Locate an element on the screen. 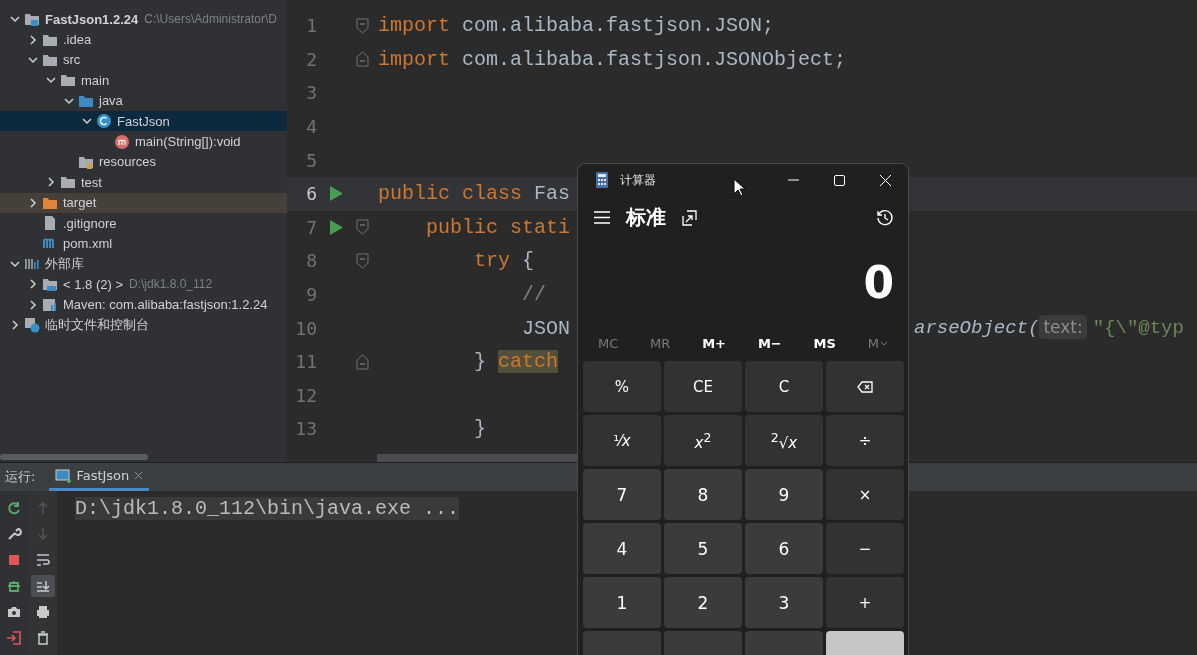 The width and height of the screenshot is (1197, 655). calculator-key: 3 is located at coordinates (784, 602).